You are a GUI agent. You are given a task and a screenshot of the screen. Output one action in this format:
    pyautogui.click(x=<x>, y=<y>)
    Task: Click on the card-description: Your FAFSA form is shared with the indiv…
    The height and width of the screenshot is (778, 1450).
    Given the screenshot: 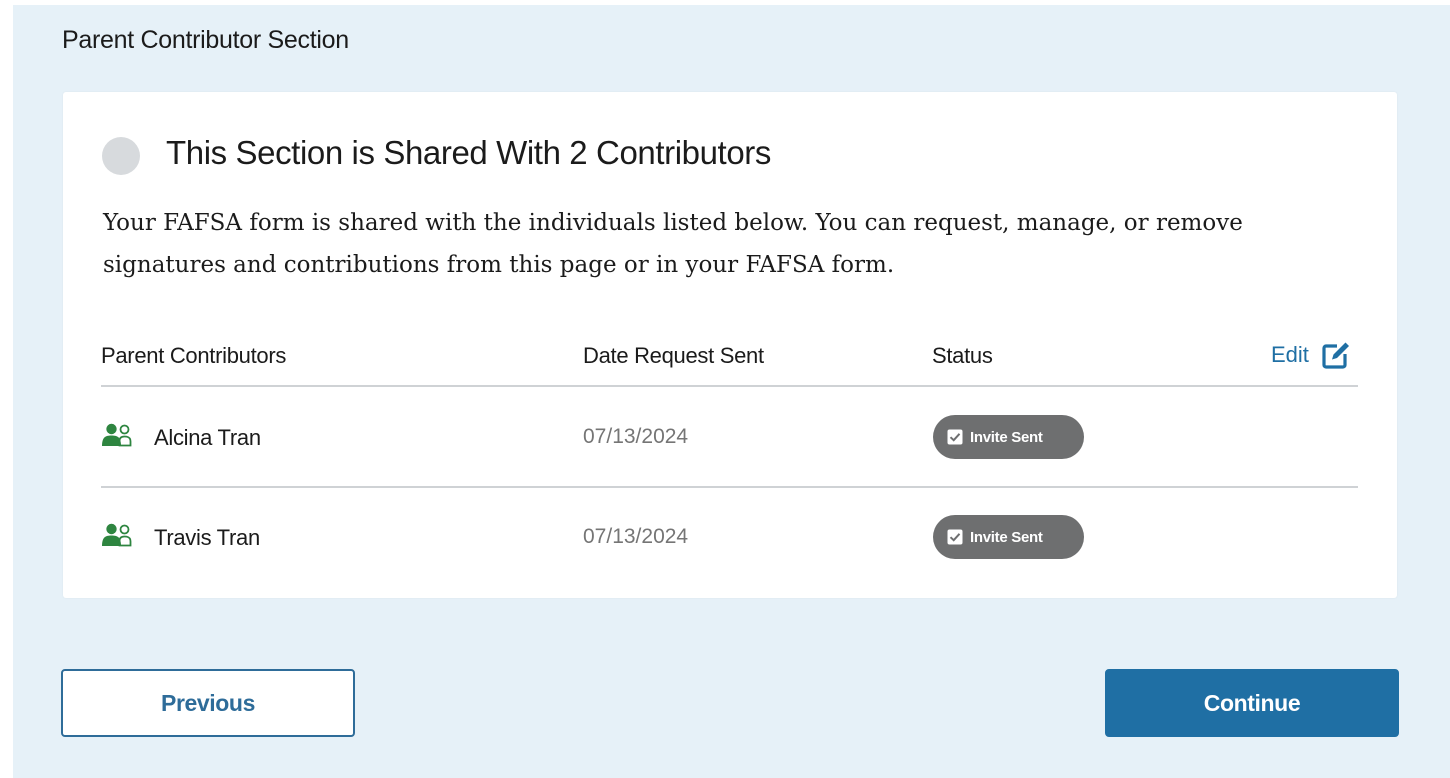 What is the action you would take?
    pyautogui.click(x=673, y=244)
    